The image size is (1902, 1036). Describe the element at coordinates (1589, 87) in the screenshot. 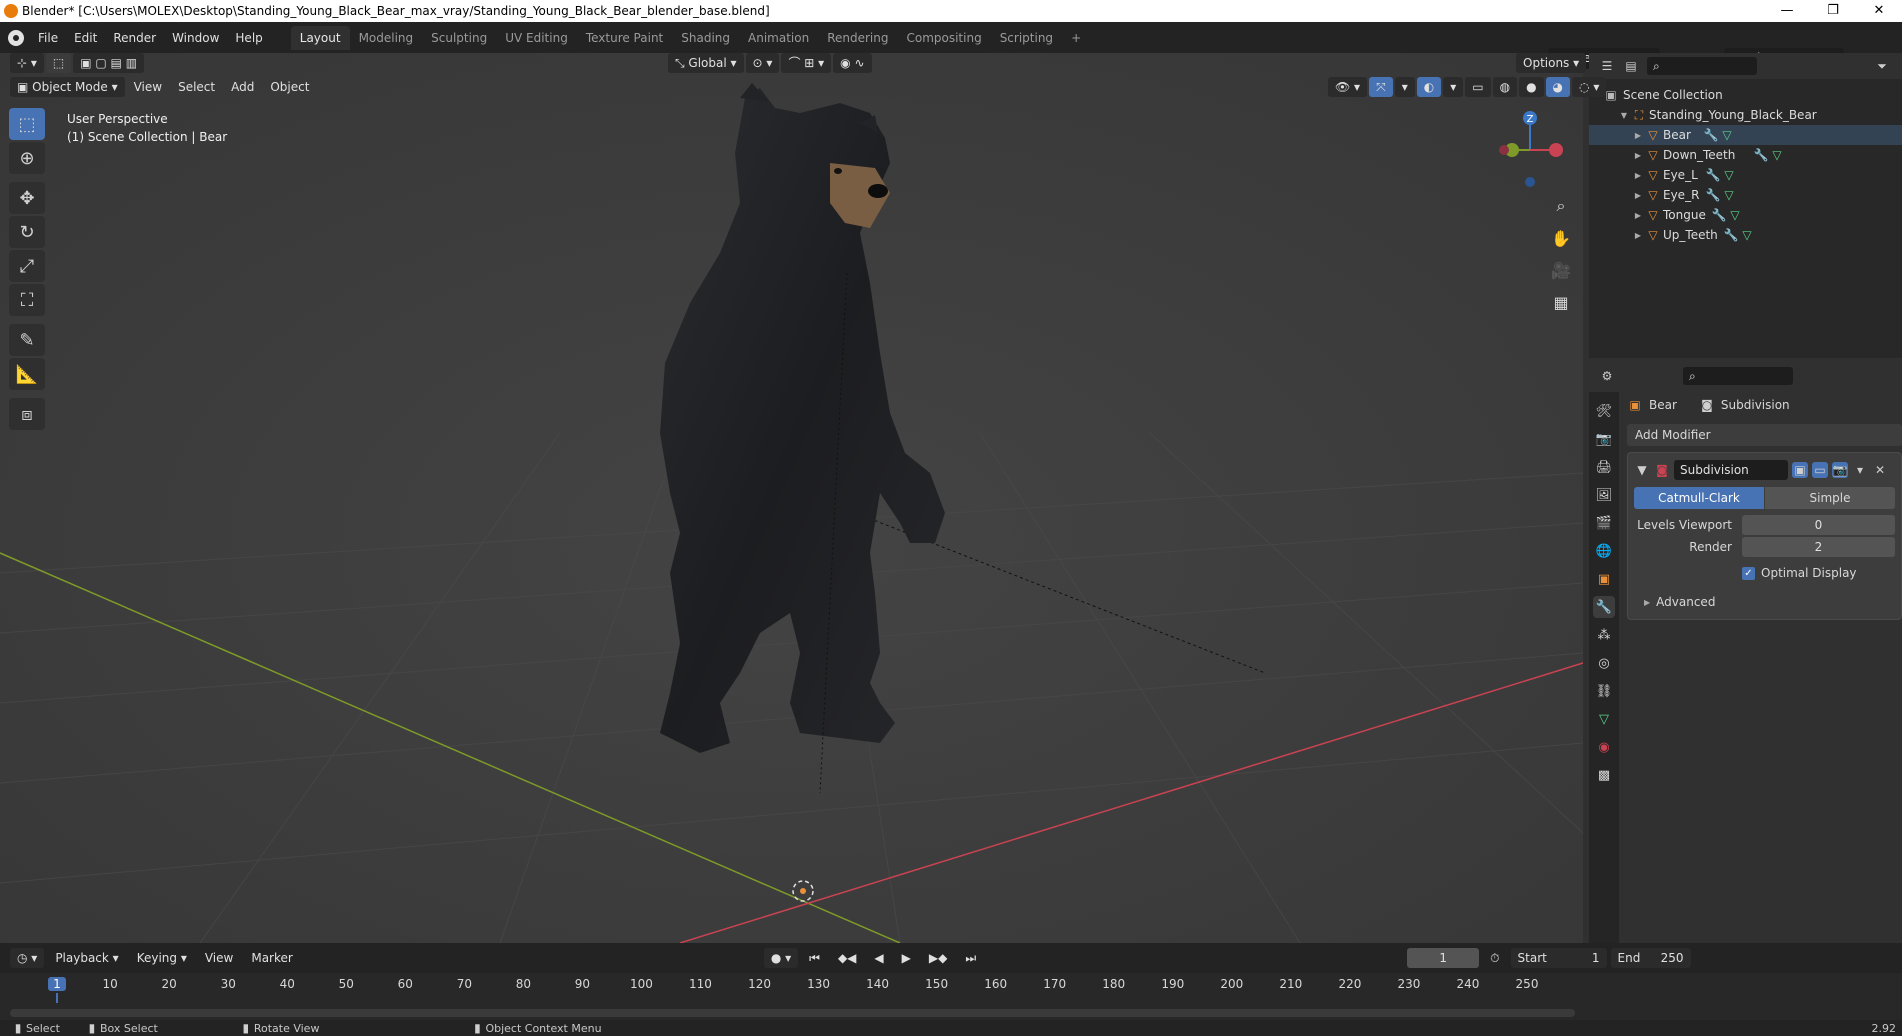

I see `shading-rendered-icon: ◌ ▾` at that location.